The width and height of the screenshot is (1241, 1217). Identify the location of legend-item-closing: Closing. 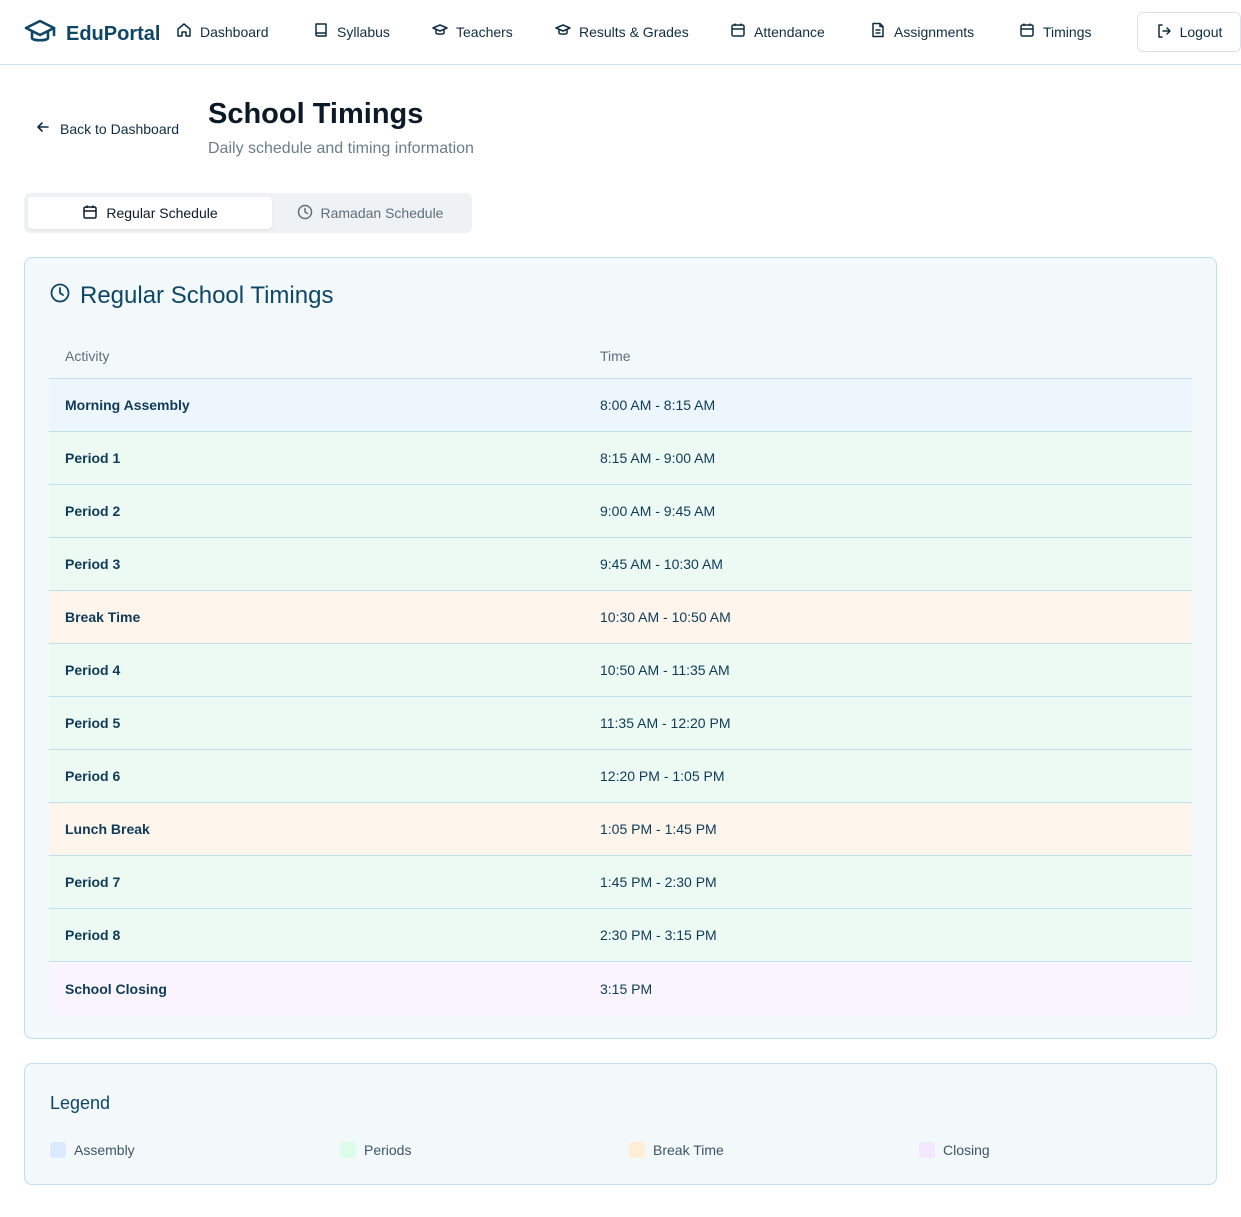
(954, 1150).